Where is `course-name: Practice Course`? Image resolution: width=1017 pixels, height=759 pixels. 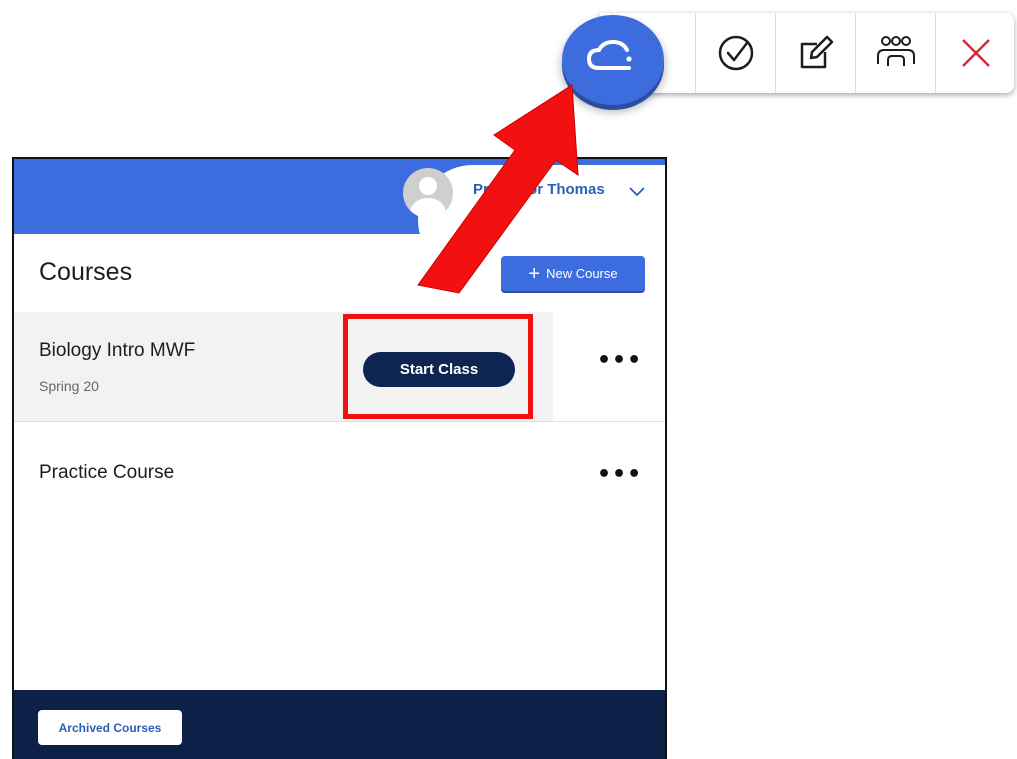
course-name: Practice Course is located at coordinates (106, 473).